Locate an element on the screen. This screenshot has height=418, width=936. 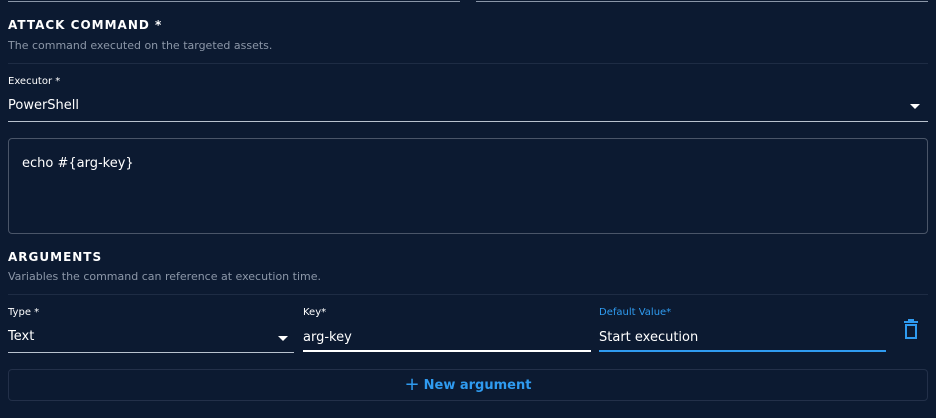
plus-icon: + is located at coordinates (412, 384).